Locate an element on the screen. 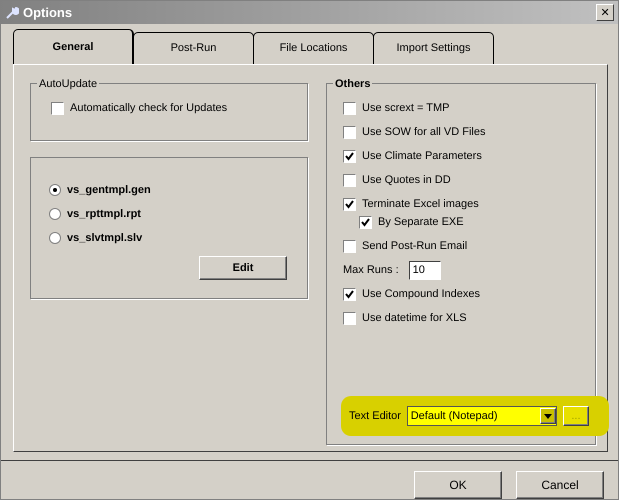 The width and height of the screenshot is (619, 500). dialog-button: Cancel is located at coordinates (560, 485).